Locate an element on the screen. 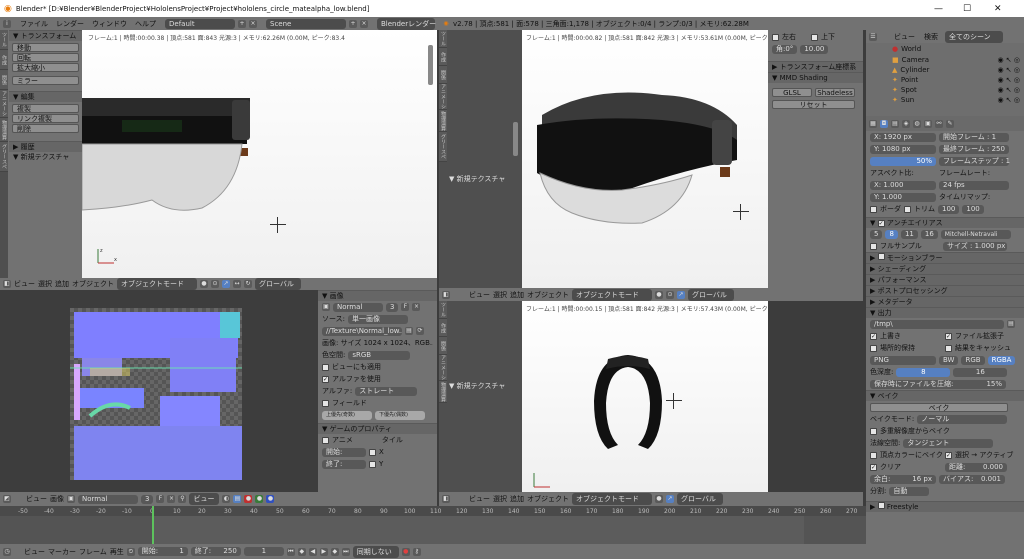 The height and width of the screenshot is (559, 1024). antialiasing-title: ▼ ✓ アンチエイリアス is located at coordinates (945, 222).